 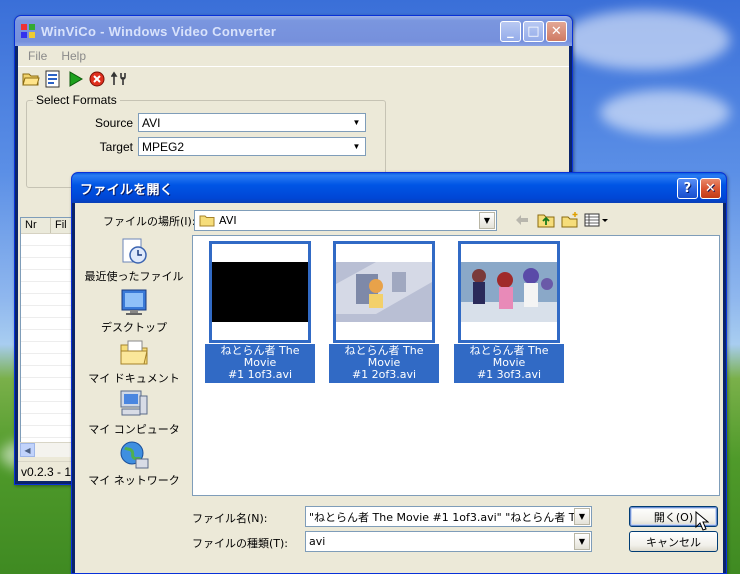 What do you see at coordinates (317, 541) in the screenshot?
I see `filetype-value: avi` at bounding box center [317, 541].